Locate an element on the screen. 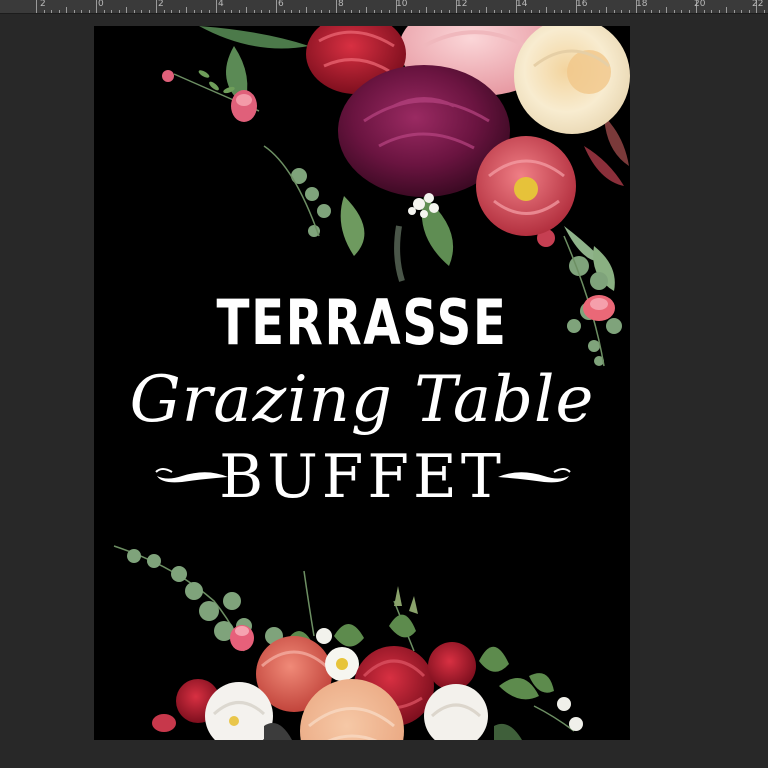 The height and width of the screenshot is (768, 768). flourish-right-icon is located at coordinates (534, 475).